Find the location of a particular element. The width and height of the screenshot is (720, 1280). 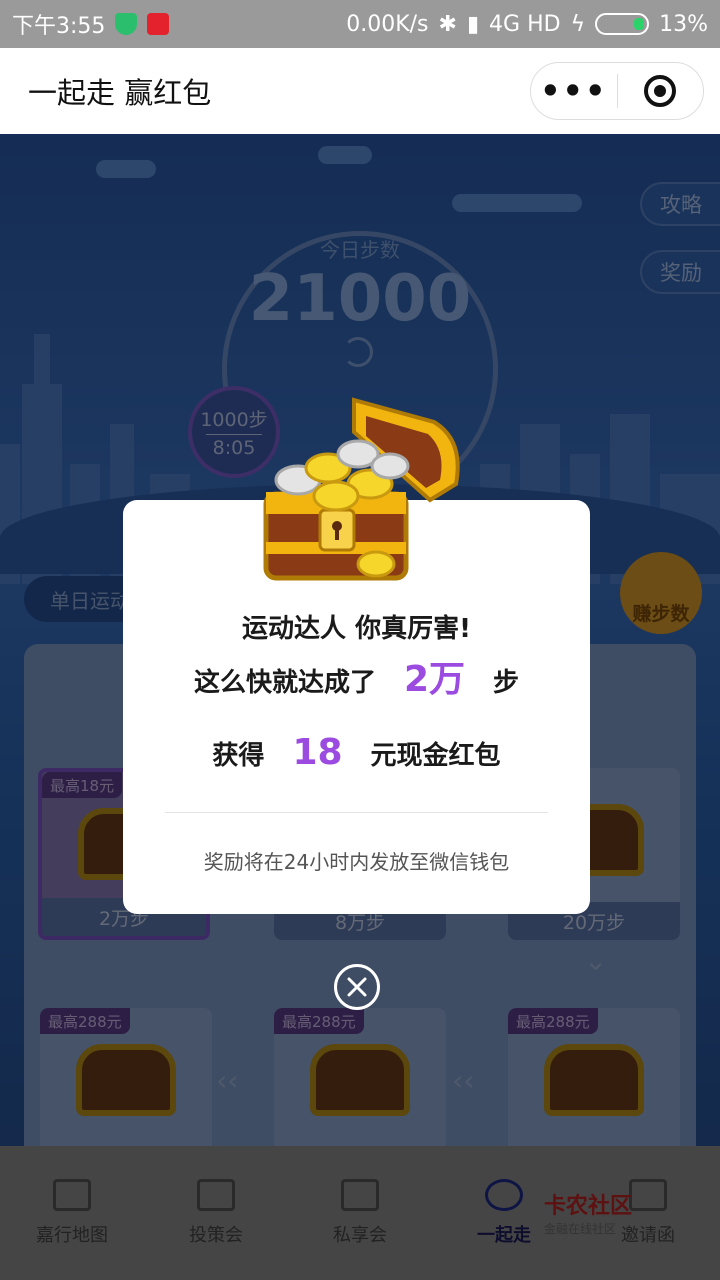

page-title: 一起走 赢红包 is located at coordinates (120, 93).